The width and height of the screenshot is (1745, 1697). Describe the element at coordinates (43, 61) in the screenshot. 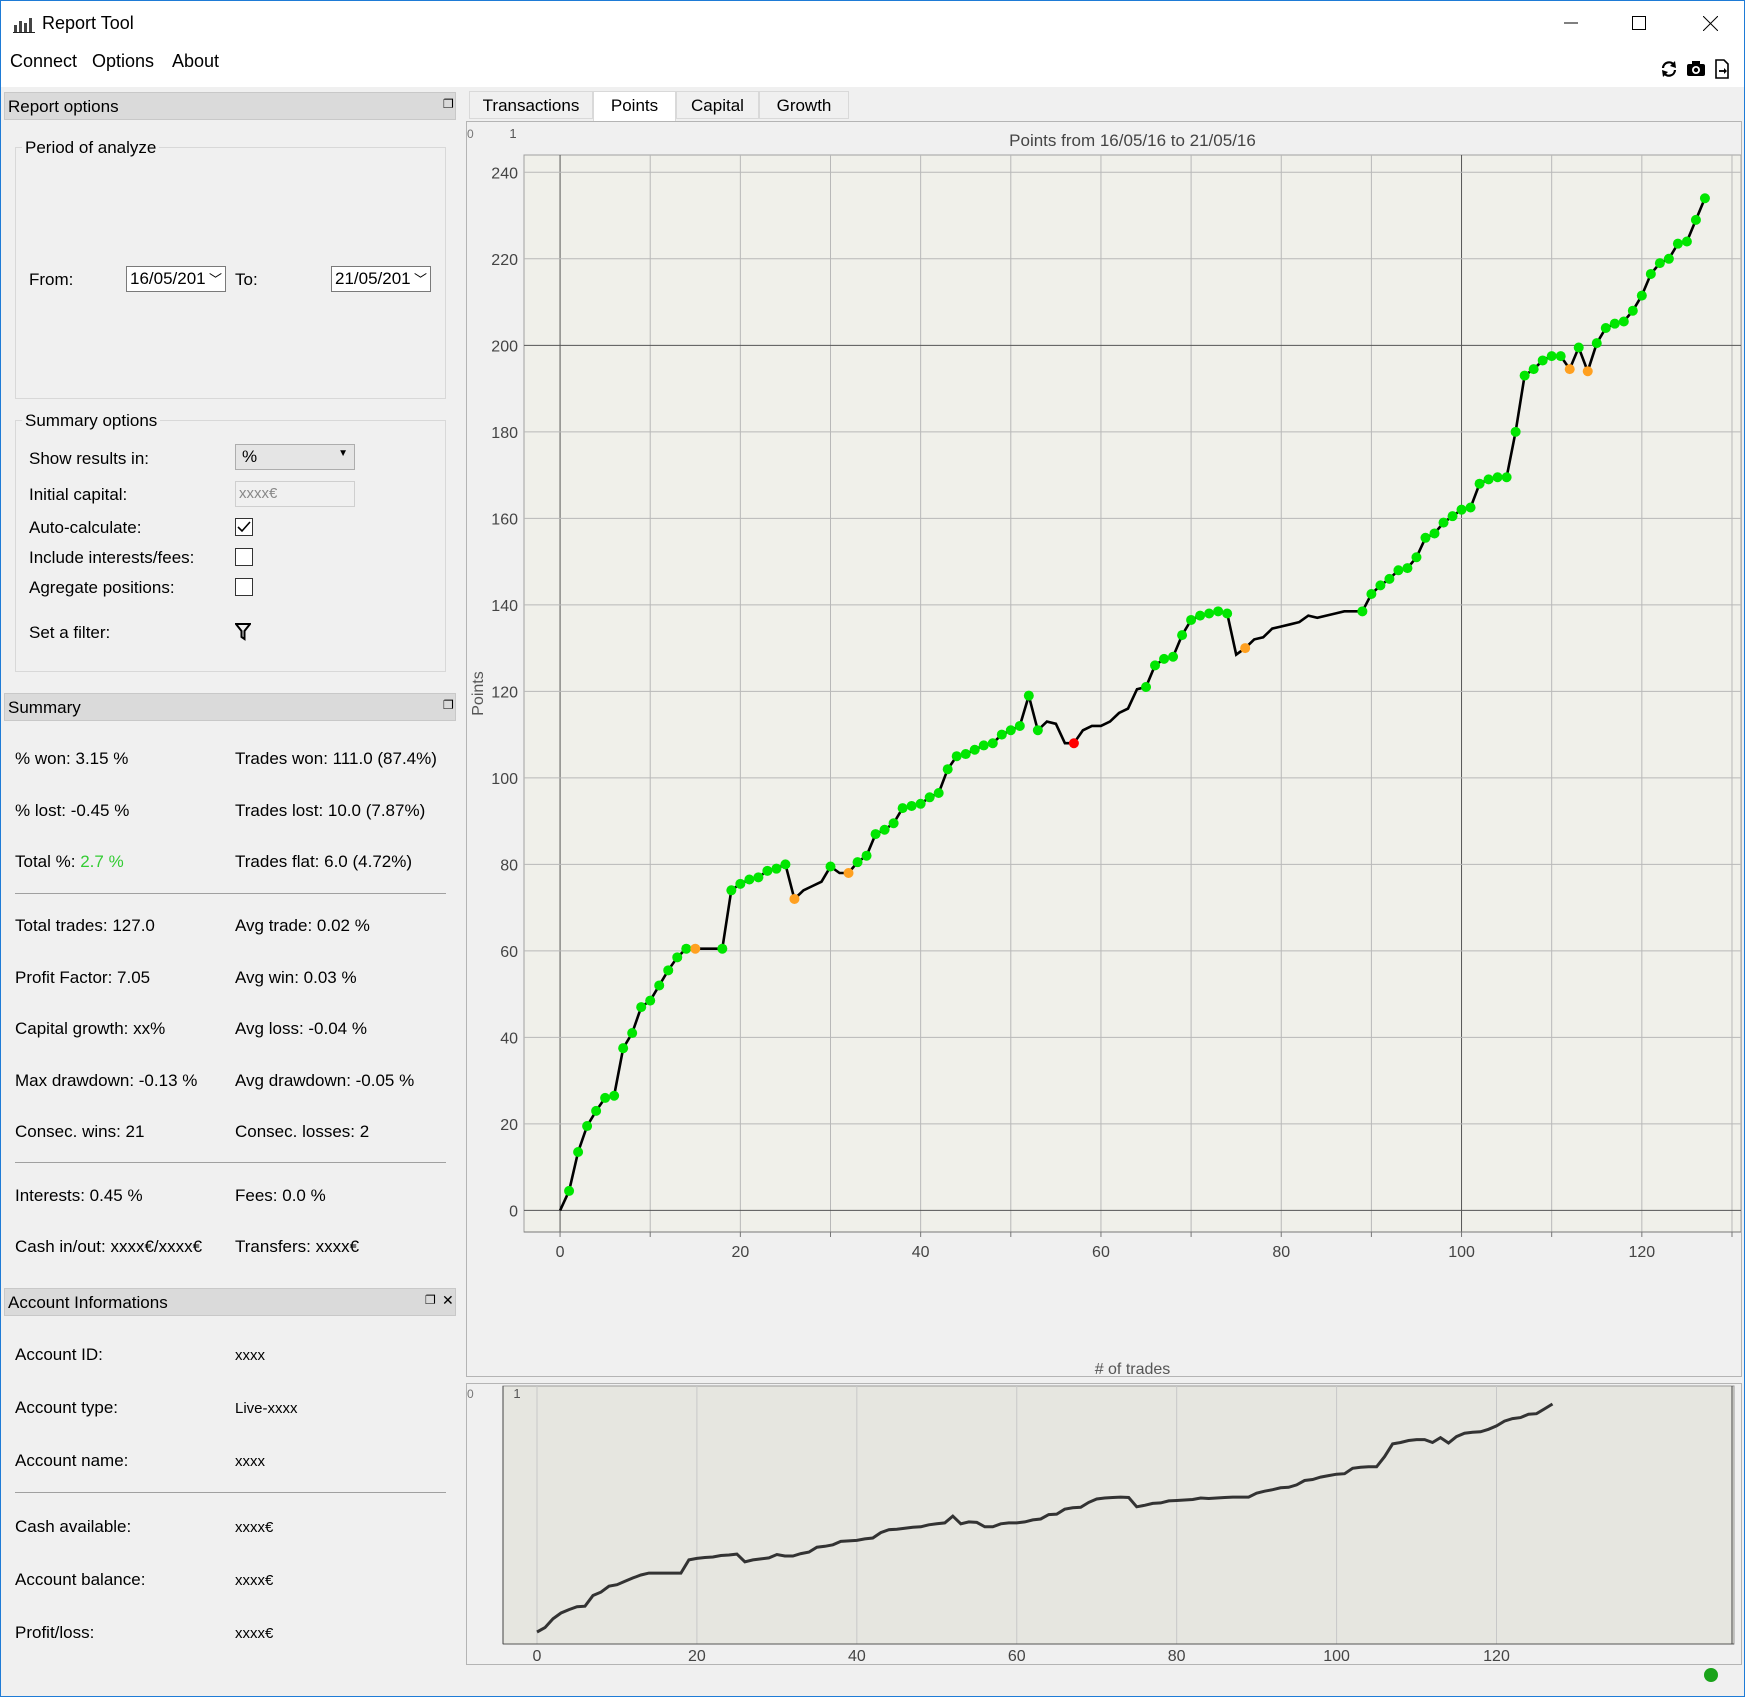

I see `menu-connect: Connect` at that location.